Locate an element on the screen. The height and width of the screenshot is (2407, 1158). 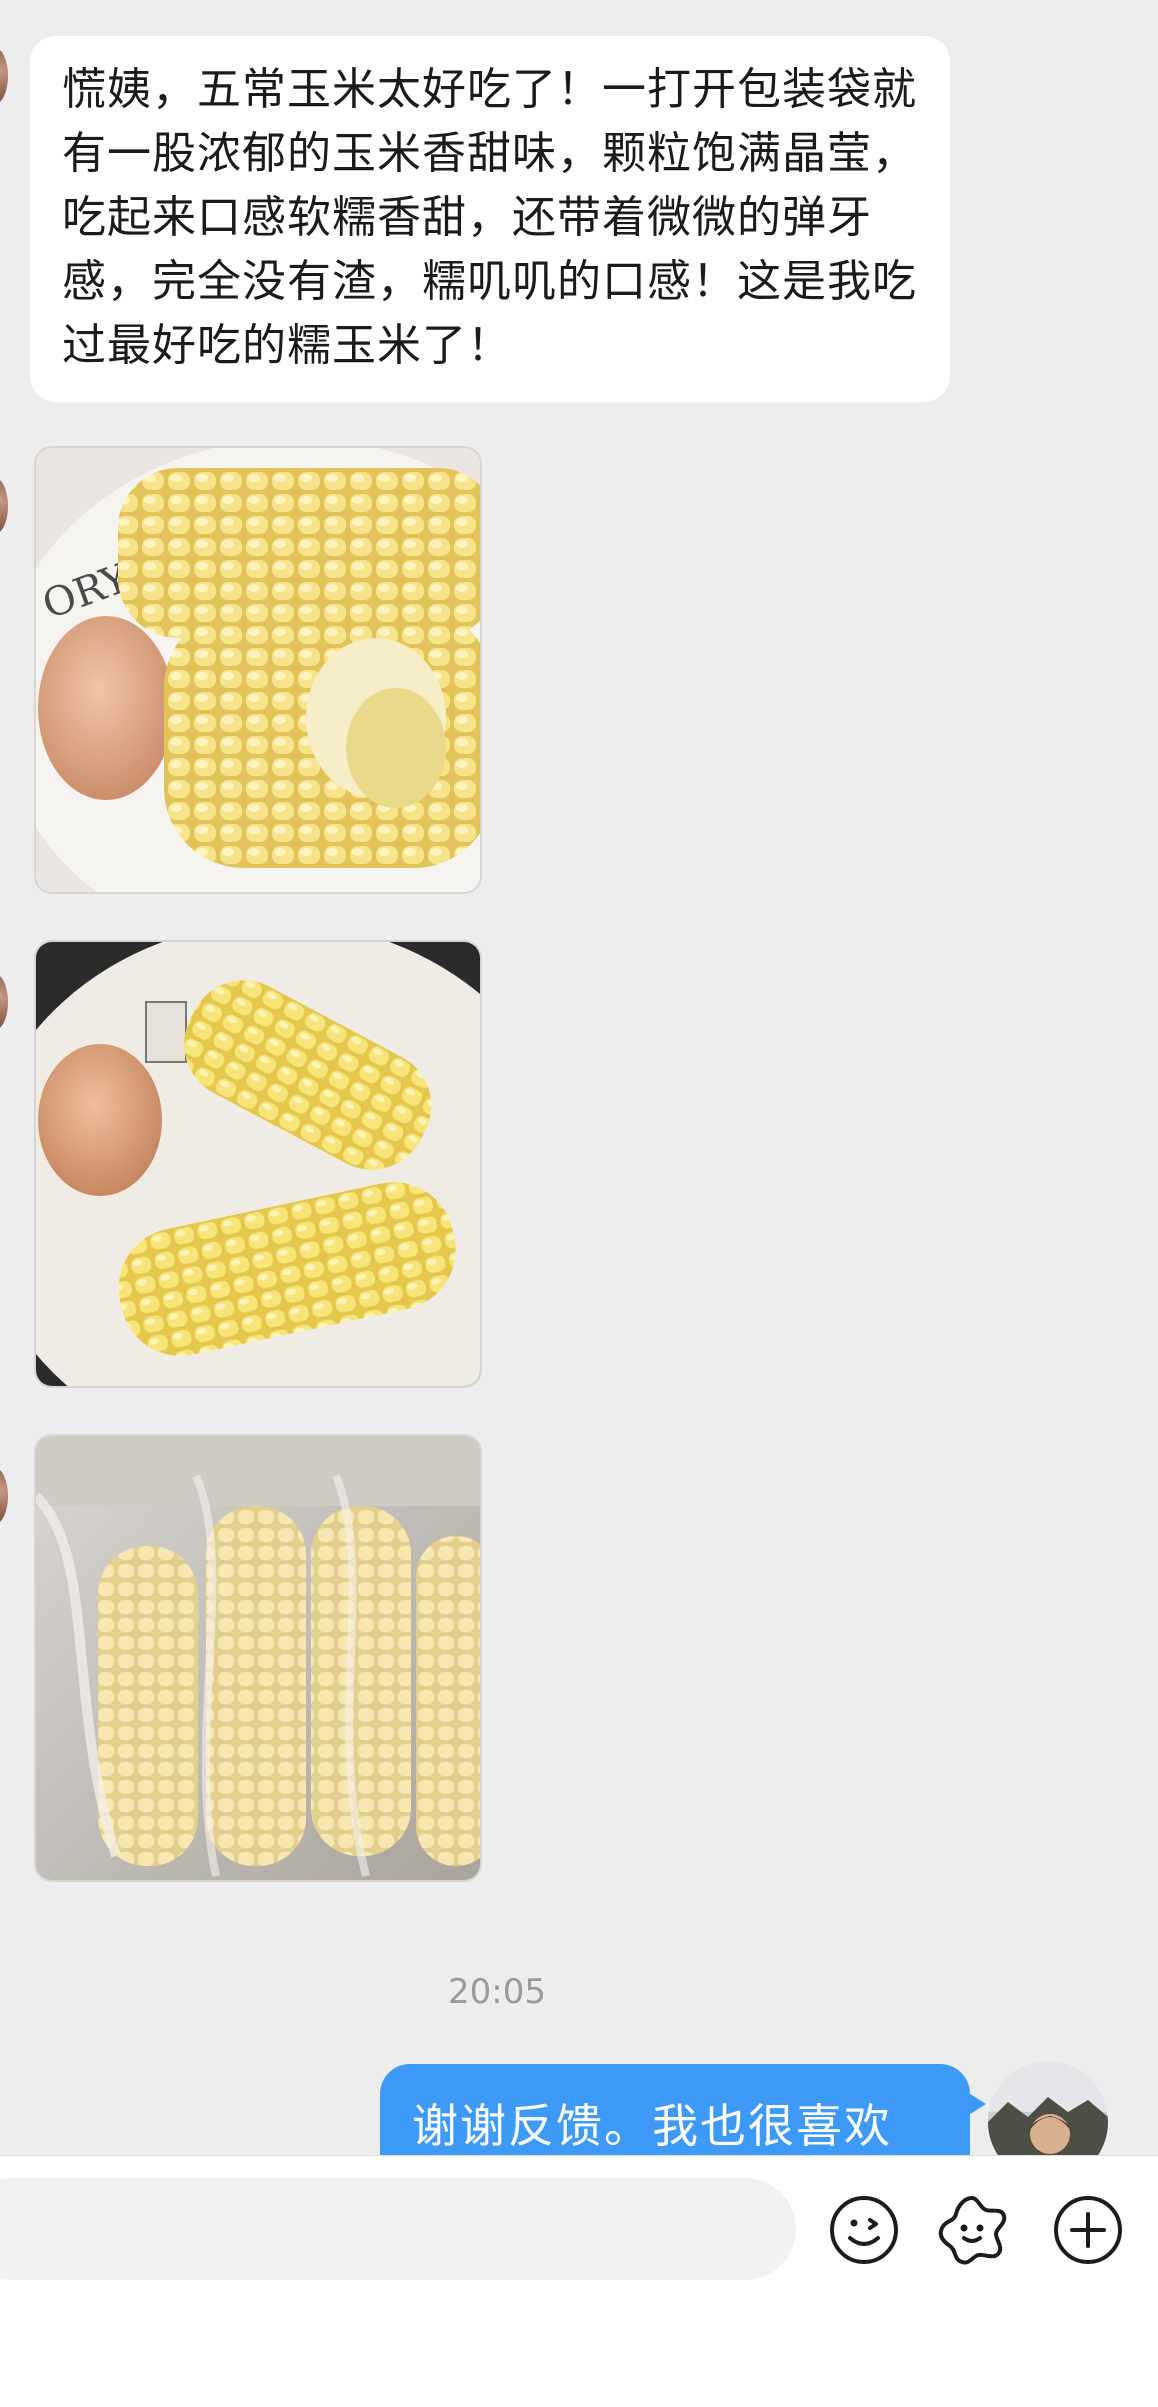
outgoing-message-bubble: 谢谢反馈。我也很喜欢吃 is located at coordinates (683, 2109).